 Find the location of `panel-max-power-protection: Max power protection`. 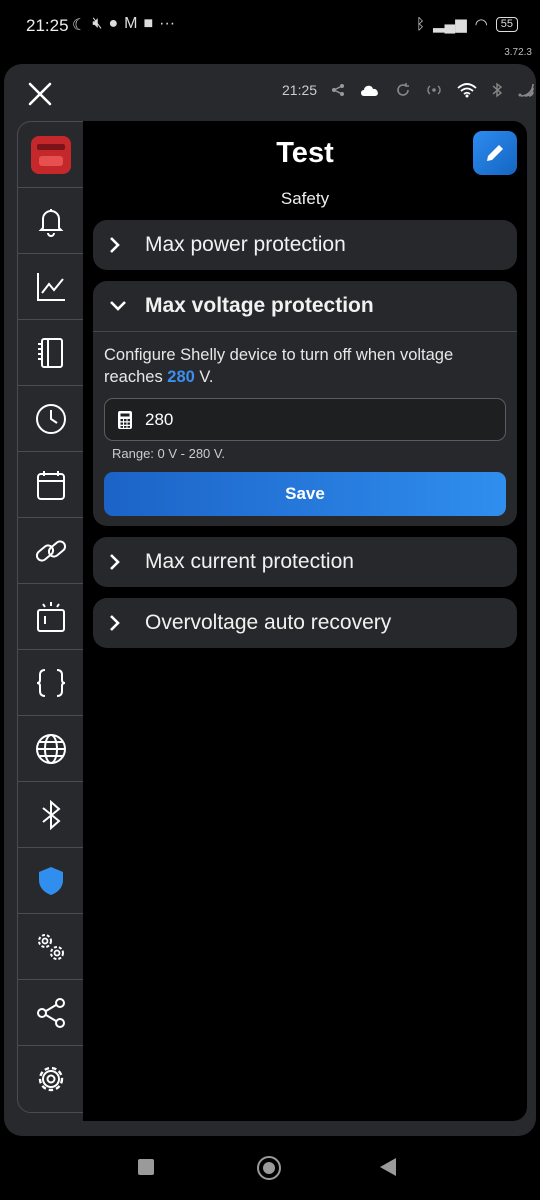

panel-max-power-protection: Max power protection is located at coordinates (305, 245).